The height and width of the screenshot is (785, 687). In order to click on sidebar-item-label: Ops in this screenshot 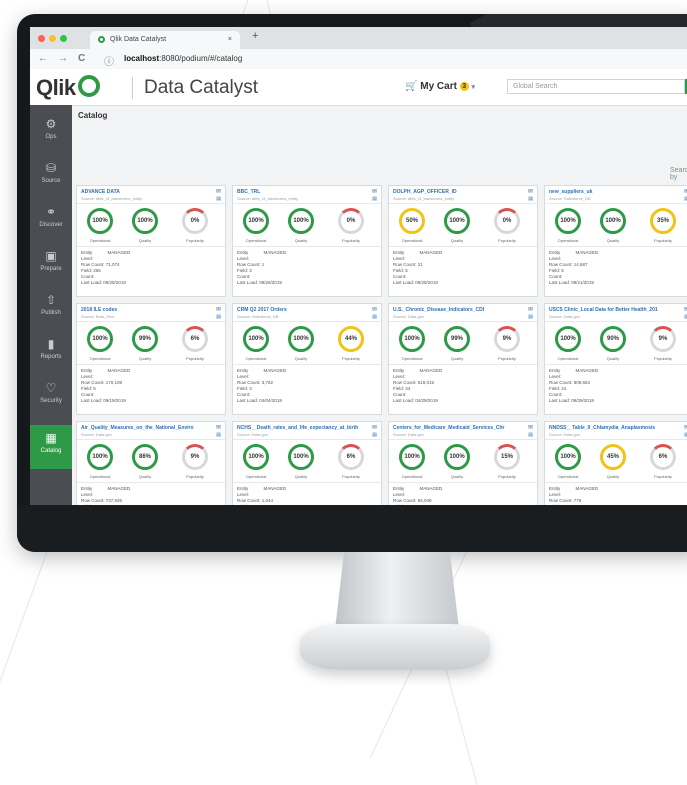, I will do `click(51, 137)`.